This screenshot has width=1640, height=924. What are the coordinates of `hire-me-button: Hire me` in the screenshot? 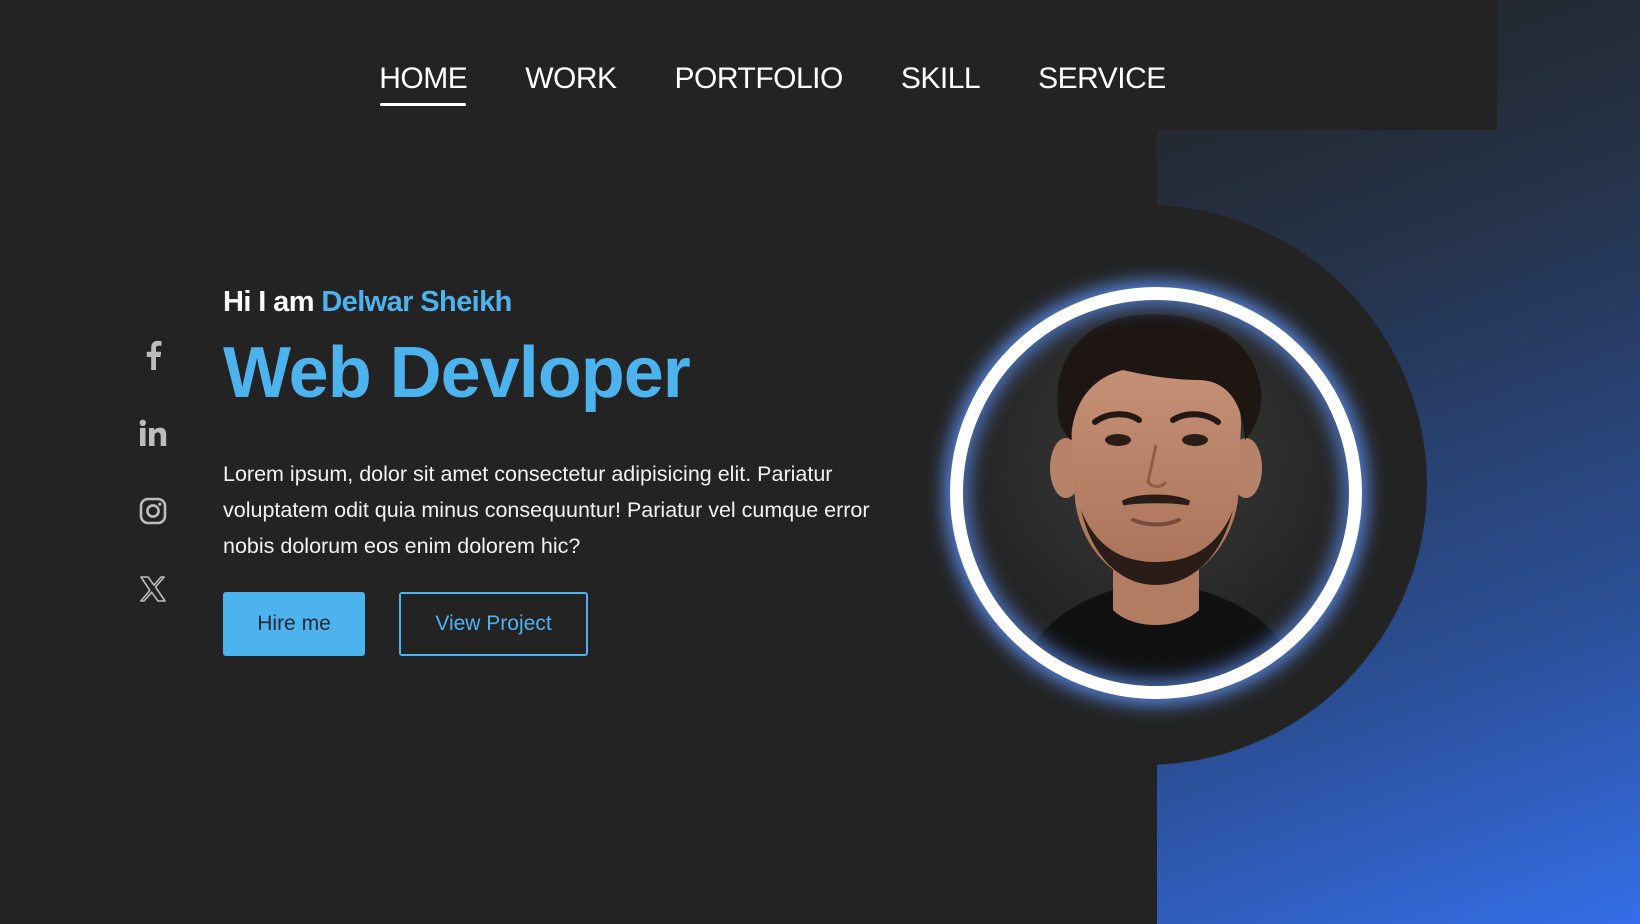 It's located at (294, 624).